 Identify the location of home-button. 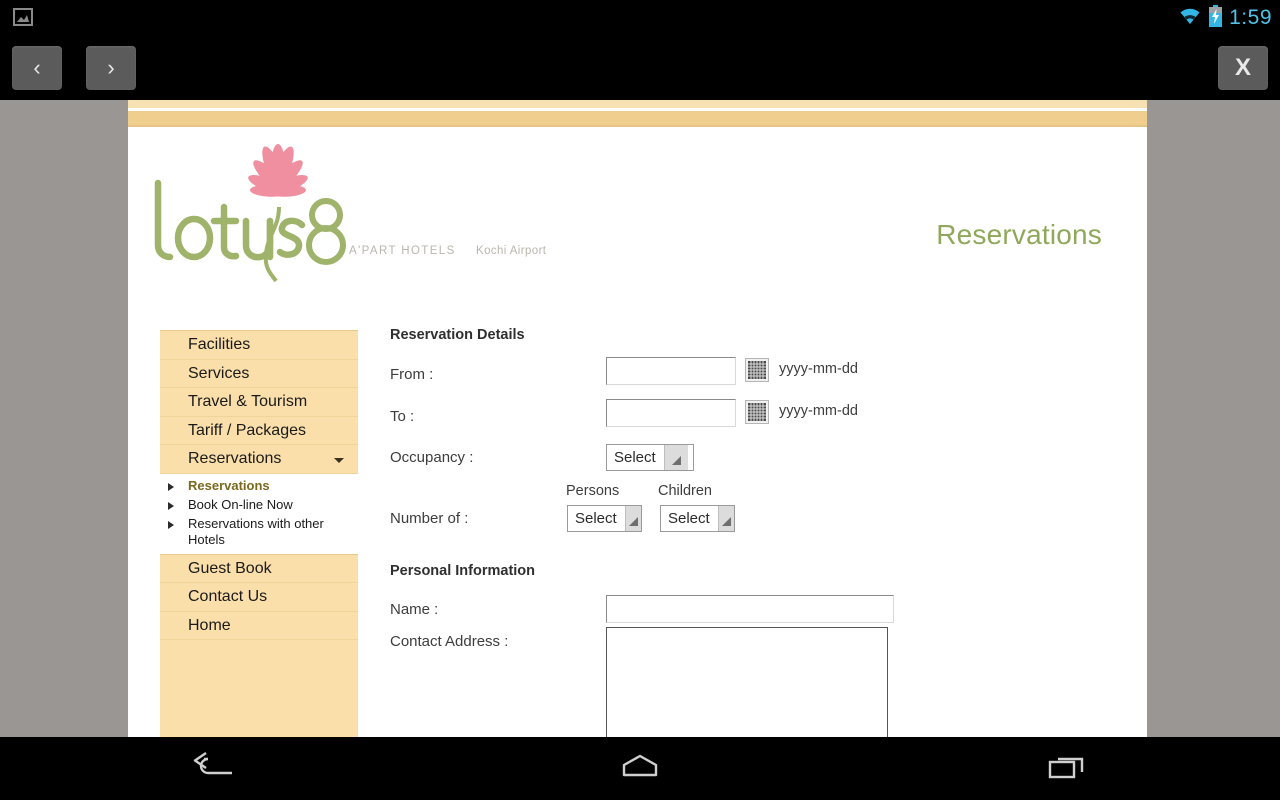
(640, 769).